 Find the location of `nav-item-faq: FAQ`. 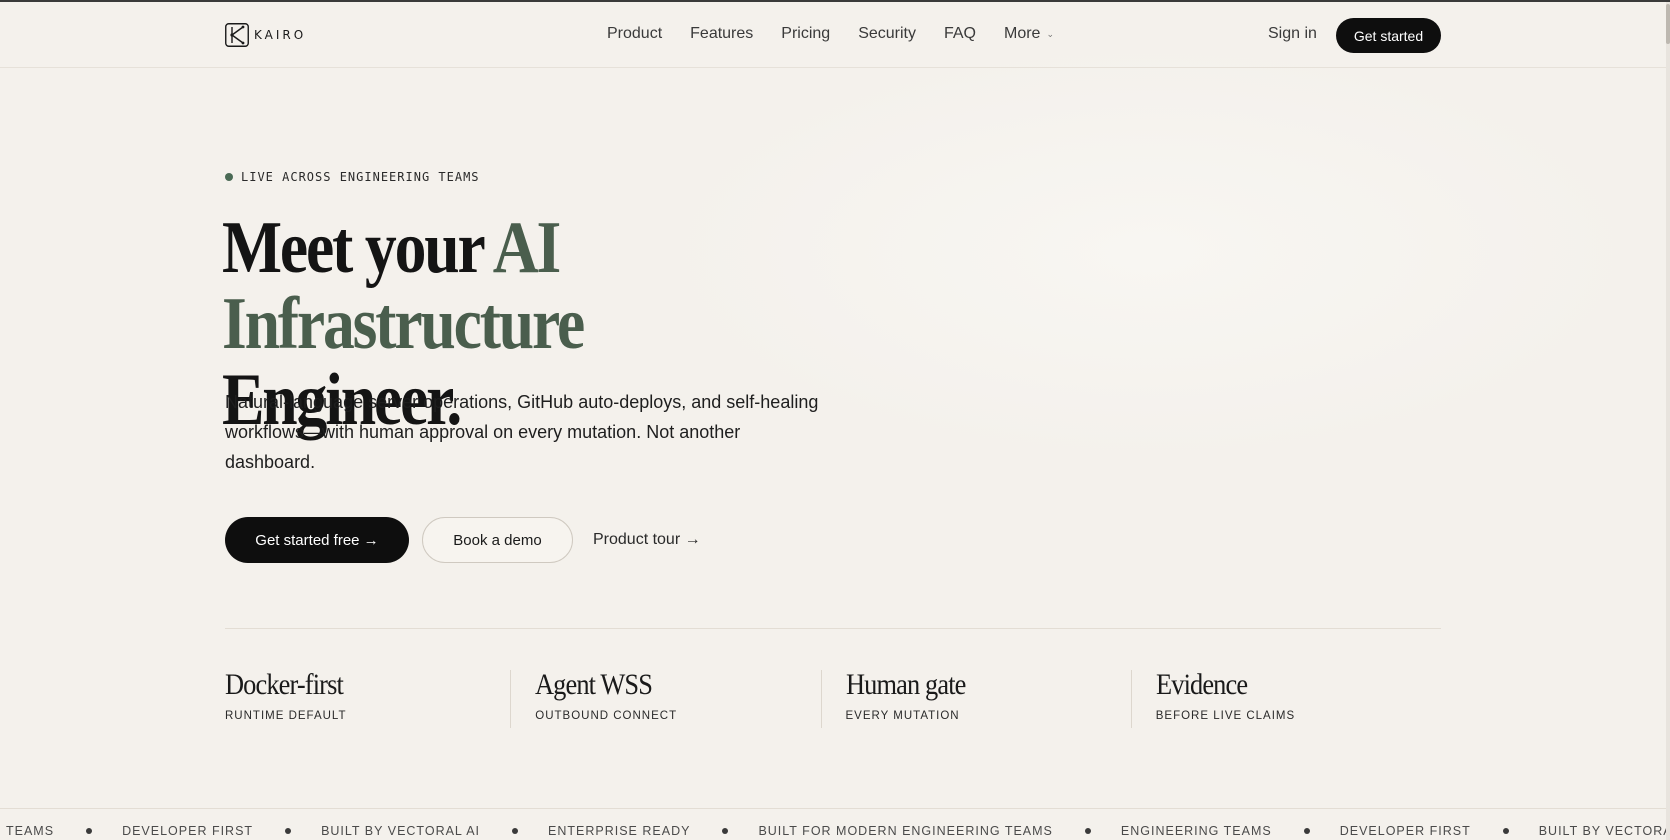

nav-item-faq: FAQ is located at coordinates (960, 34).